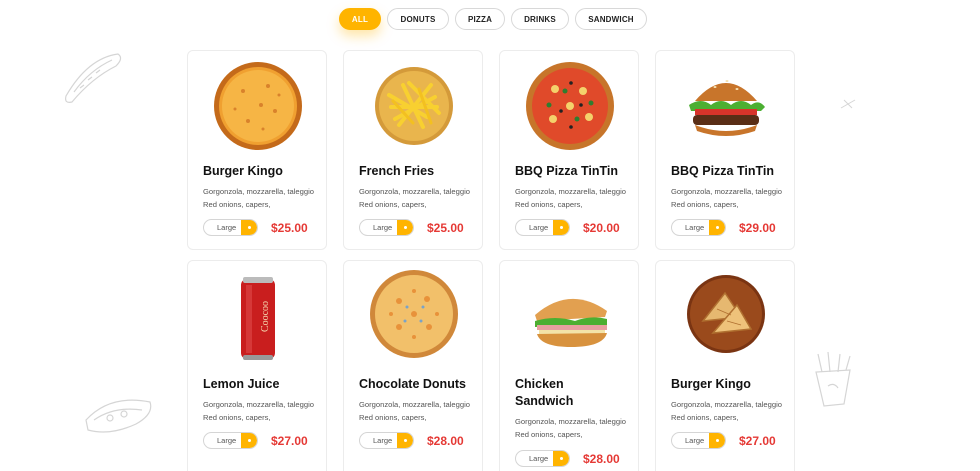 Image resolution: width=980 pixels, height=471 pixels. Describe the element at coordinates (241, 384) in the screenshot. I see `product-name: Lemon Juice` at that location.